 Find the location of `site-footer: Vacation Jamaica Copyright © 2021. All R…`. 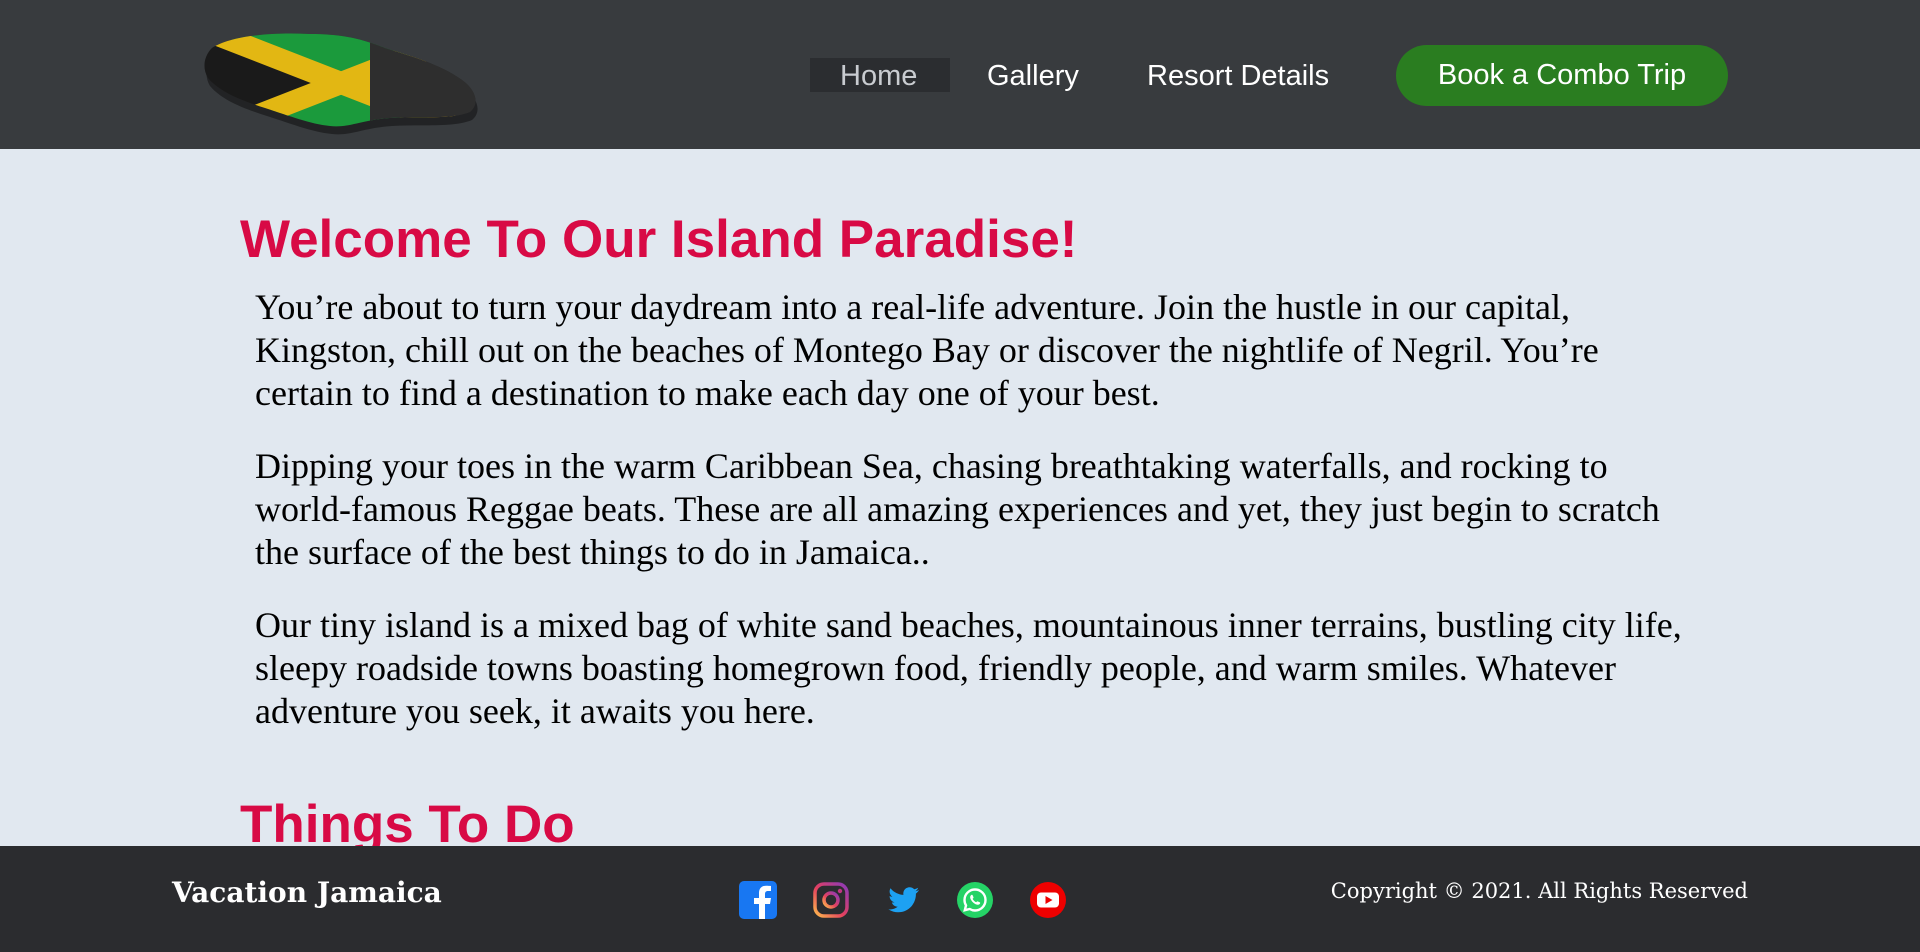

site-footer: Vacation Jamaica Copyright © 2021. All R… is located at coordinates (960, 899).